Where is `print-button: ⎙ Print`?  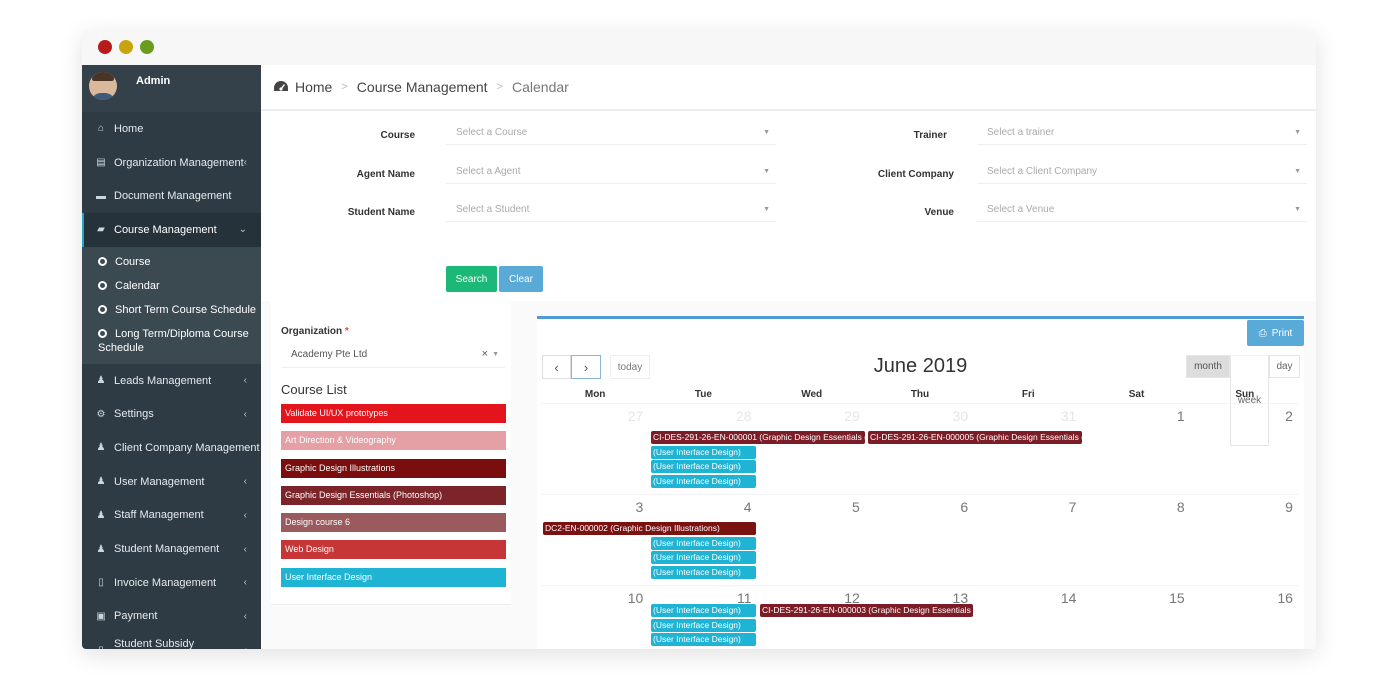 print-button: ⎙ Print is located at coordinates (1275, 333).